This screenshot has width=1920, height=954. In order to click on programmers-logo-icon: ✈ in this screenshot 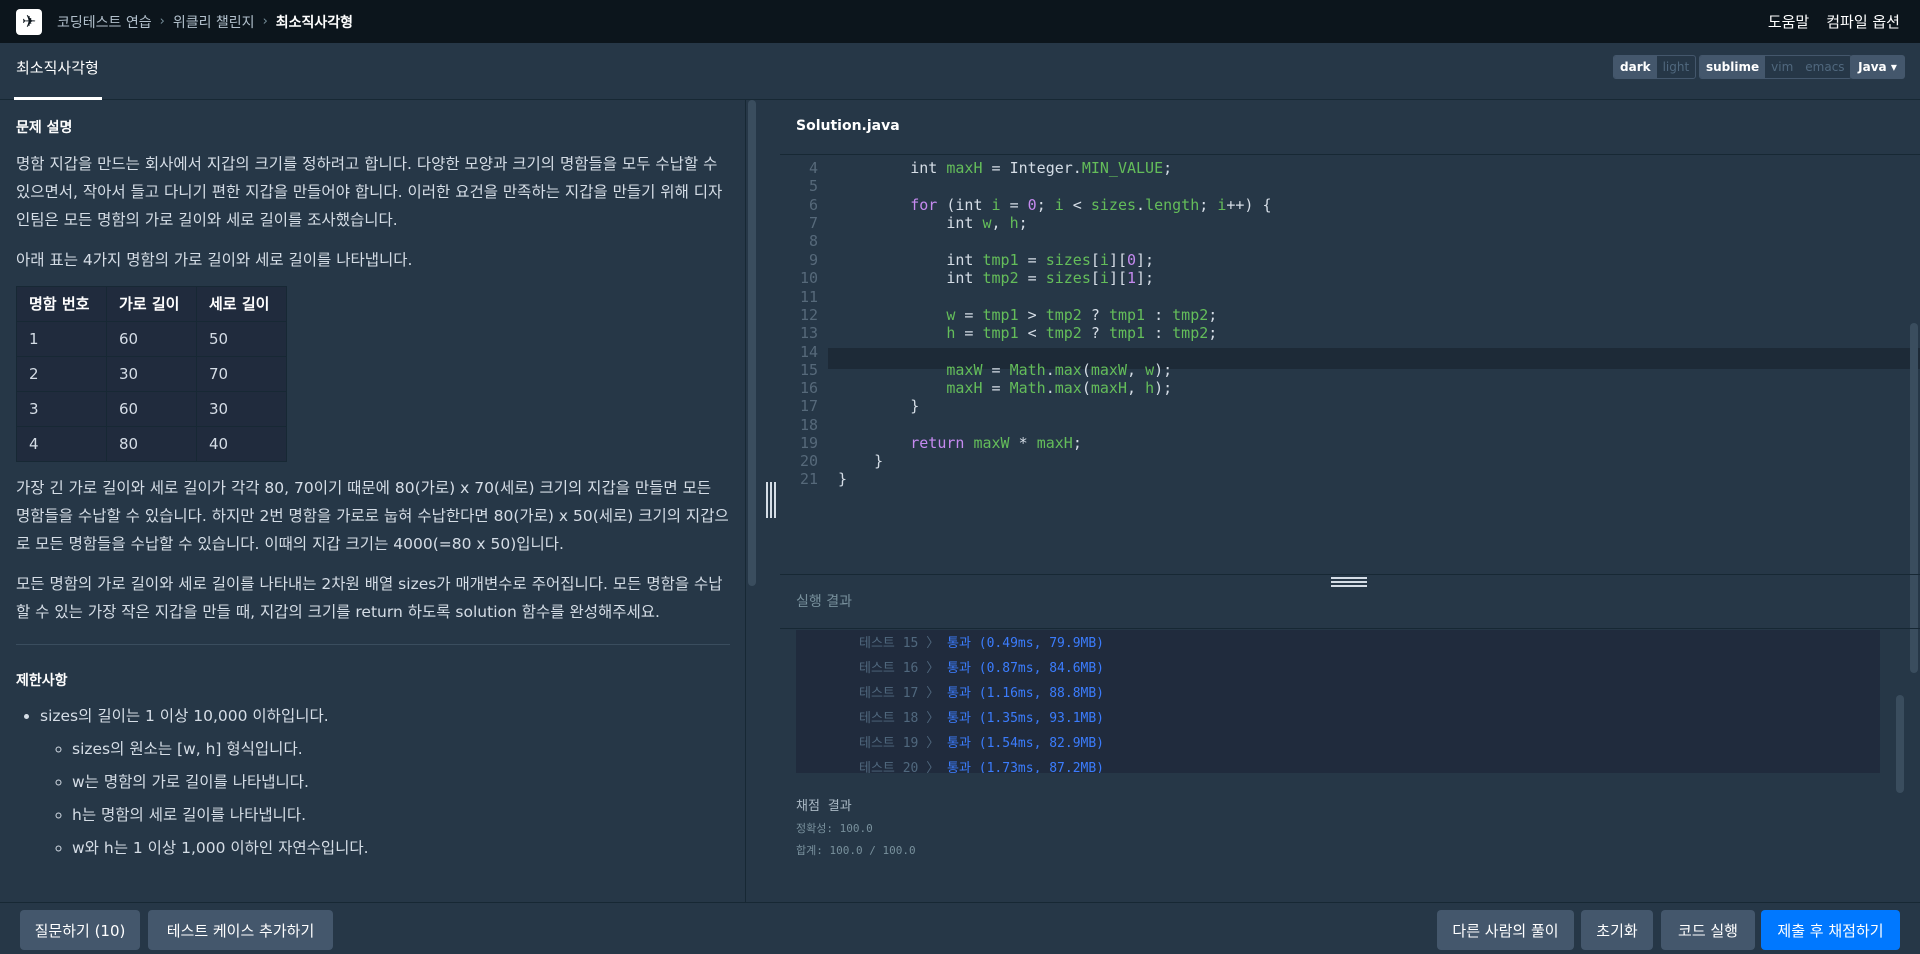, I will do `click(29, 21)`.